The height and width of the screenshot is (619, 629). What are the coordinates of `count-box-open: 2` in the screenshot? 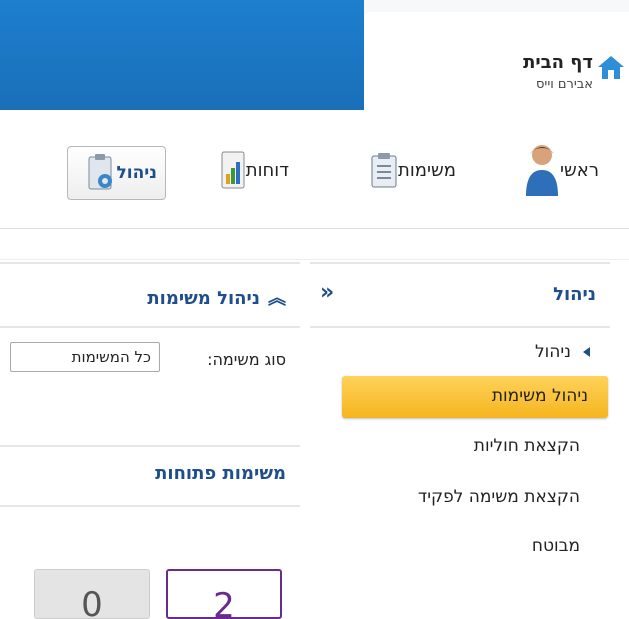 It's located at (224, 594).